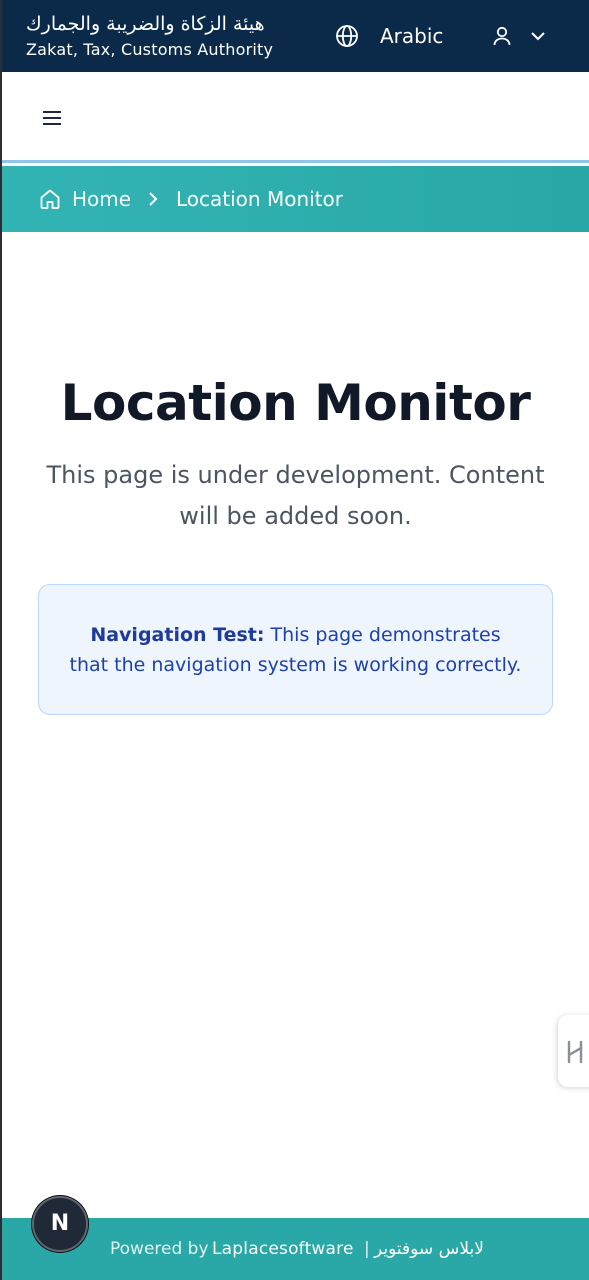 The height and width of the screenshot is (1280, 589). What do you see at coordinates (150, 49) in the screenshot?
I see `brand-english-name: Zakat, Tax, Customs Authority` at bounding box center [150, 49].